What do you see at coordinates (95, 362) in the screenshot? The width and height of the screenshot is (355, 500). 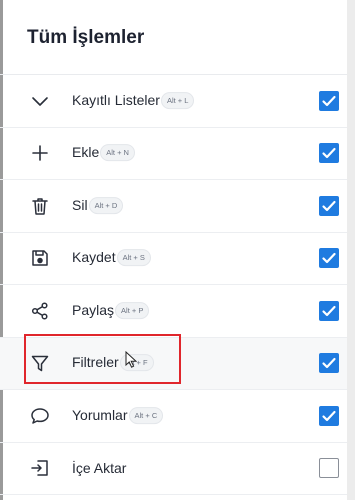 I see `action-name: Filtreler` at bounding box center [95, 362].